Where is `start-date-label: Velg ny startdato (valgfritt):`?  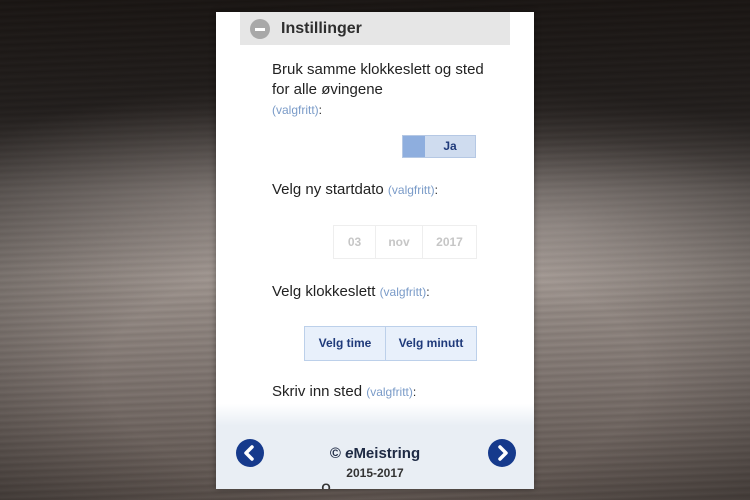
start-date-label: Velg ny startdato (valgfritt): is located at coordinates (382, 190).